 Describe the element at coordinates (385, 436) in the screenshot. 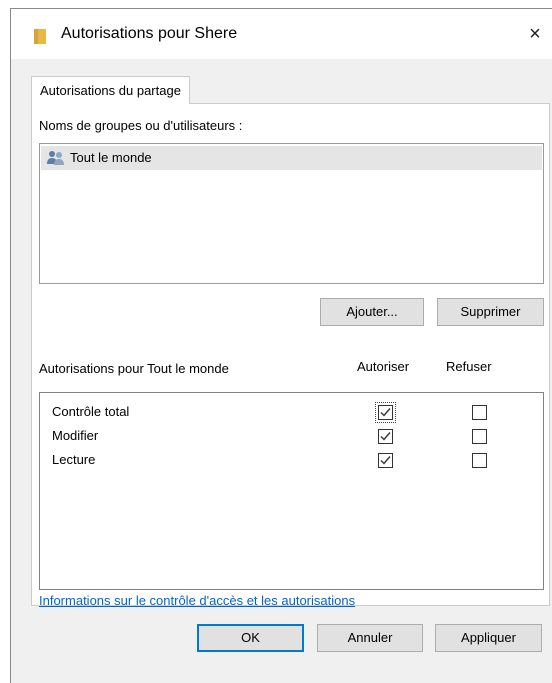

I see `allow-checkbox-modify` at that location.